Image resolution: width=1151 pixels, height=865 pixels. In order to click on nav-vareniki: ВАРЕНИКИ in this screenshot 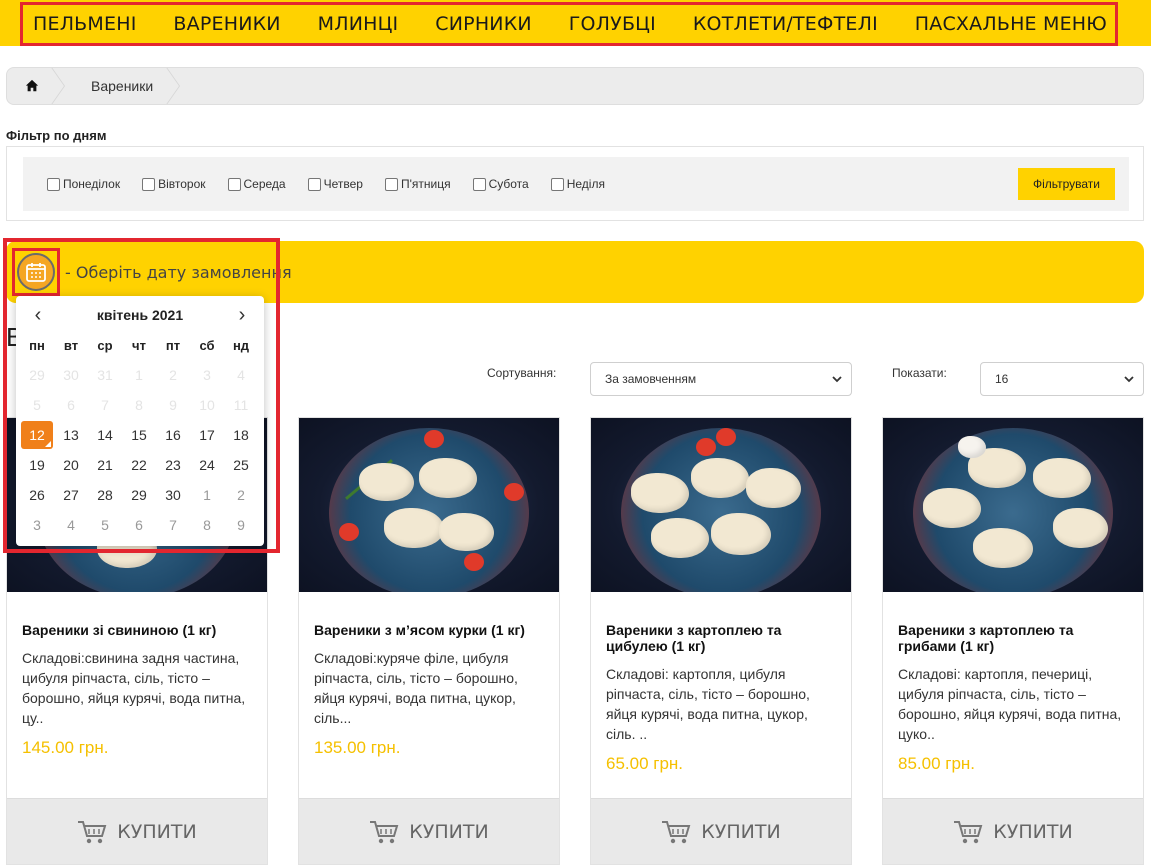, I will do `click(226, 24)`.